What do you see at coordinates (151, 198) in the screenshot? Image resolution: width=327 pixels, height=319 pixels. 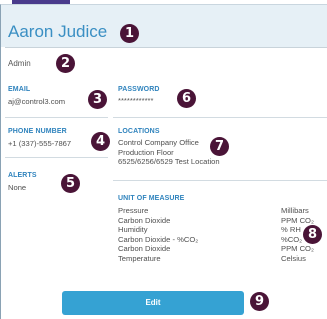 I see `uom-label: UNIT OF MEASURE` at bounding box center [151, 198].